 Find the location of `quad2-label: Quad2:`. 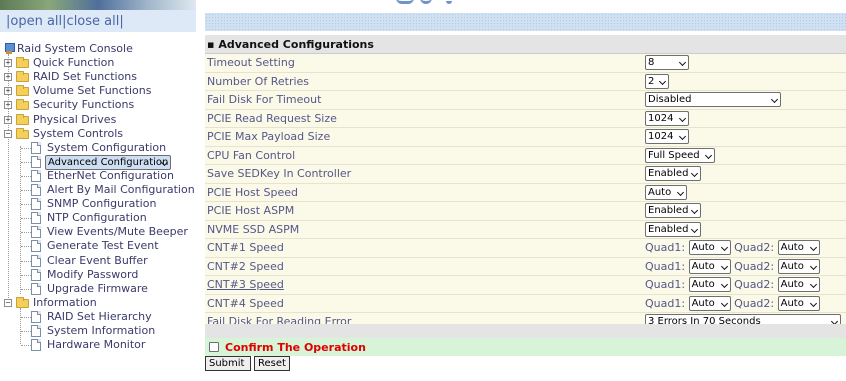

quad2-label: Quad2: is located at coordinates (754, 248).